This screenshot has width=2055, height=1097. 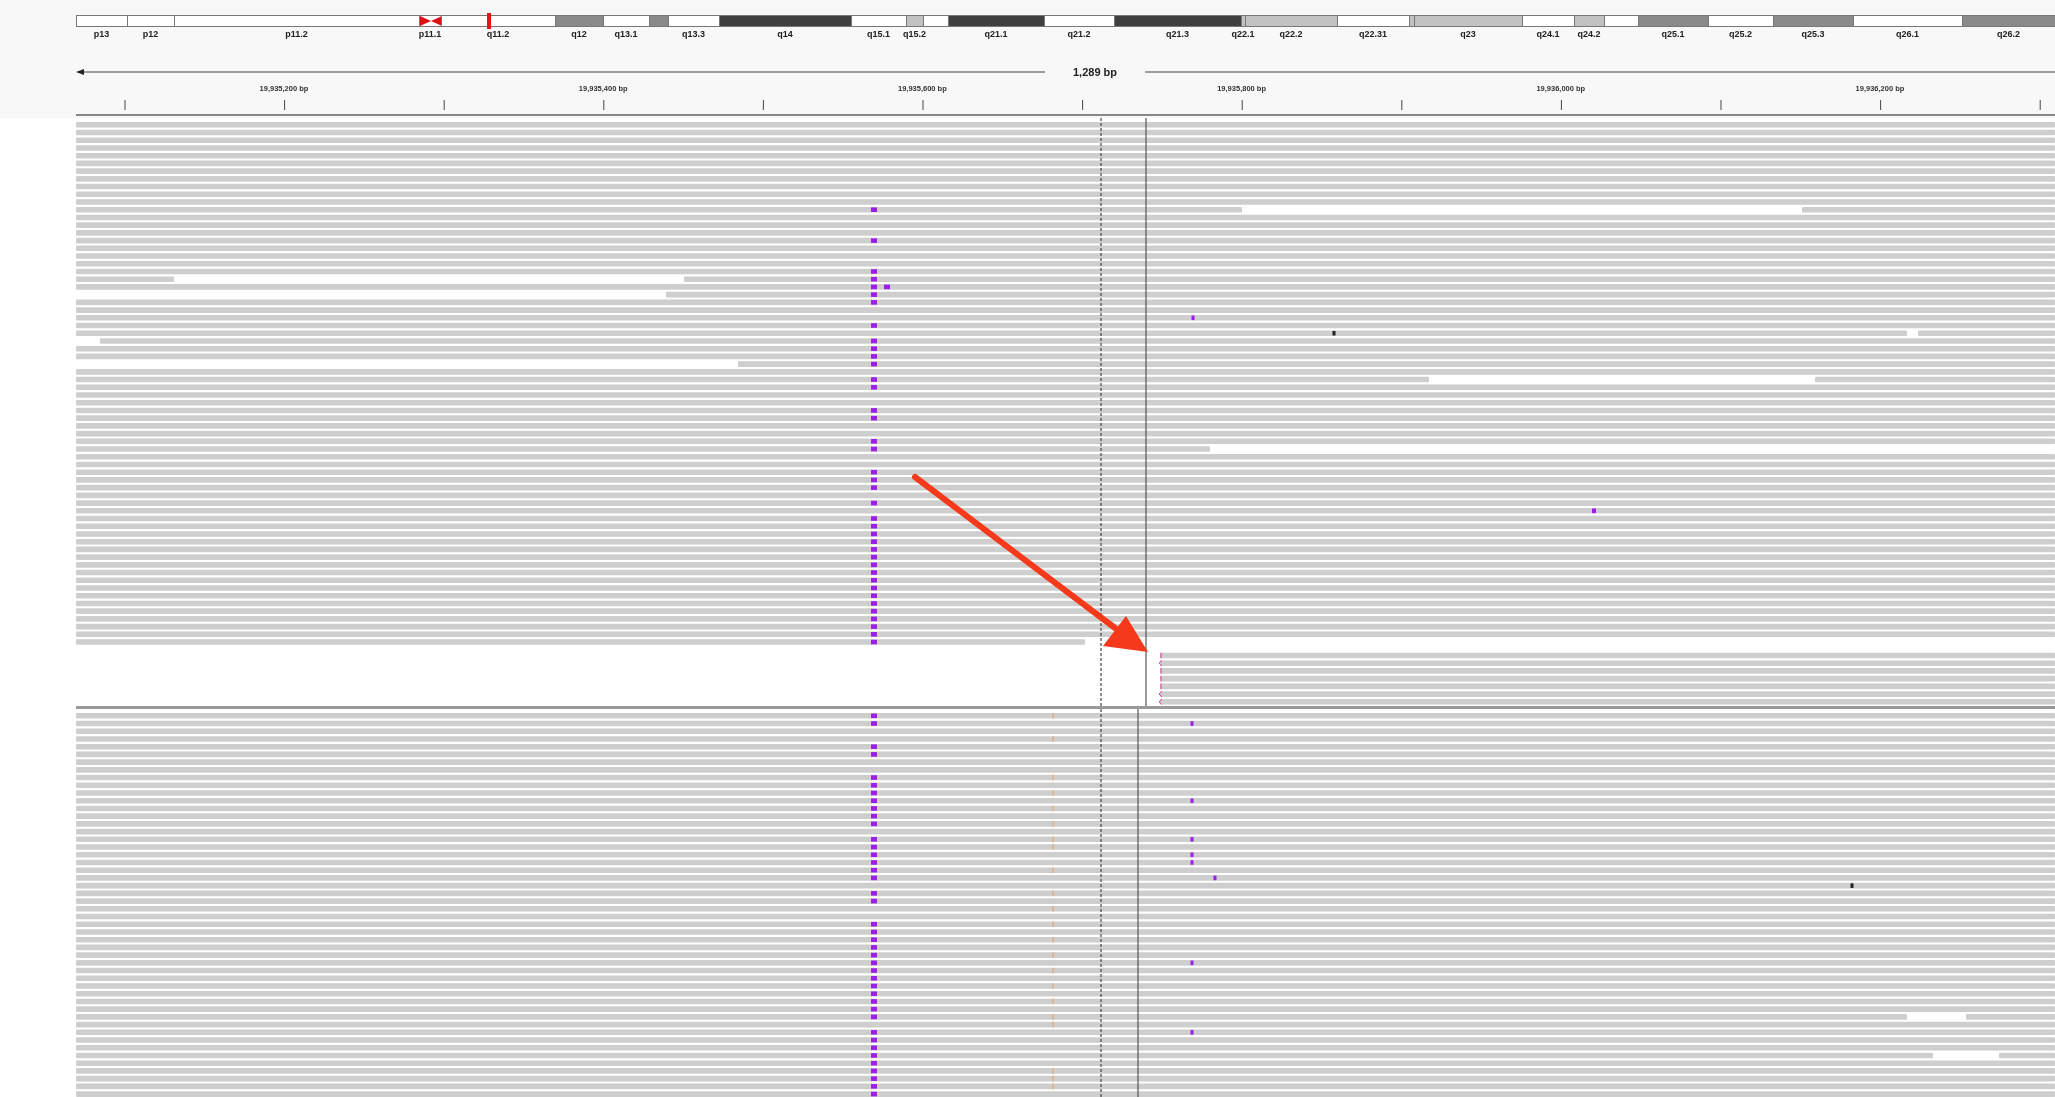 I want to click on band-label: q25.1, so click(x=1673, y=34).